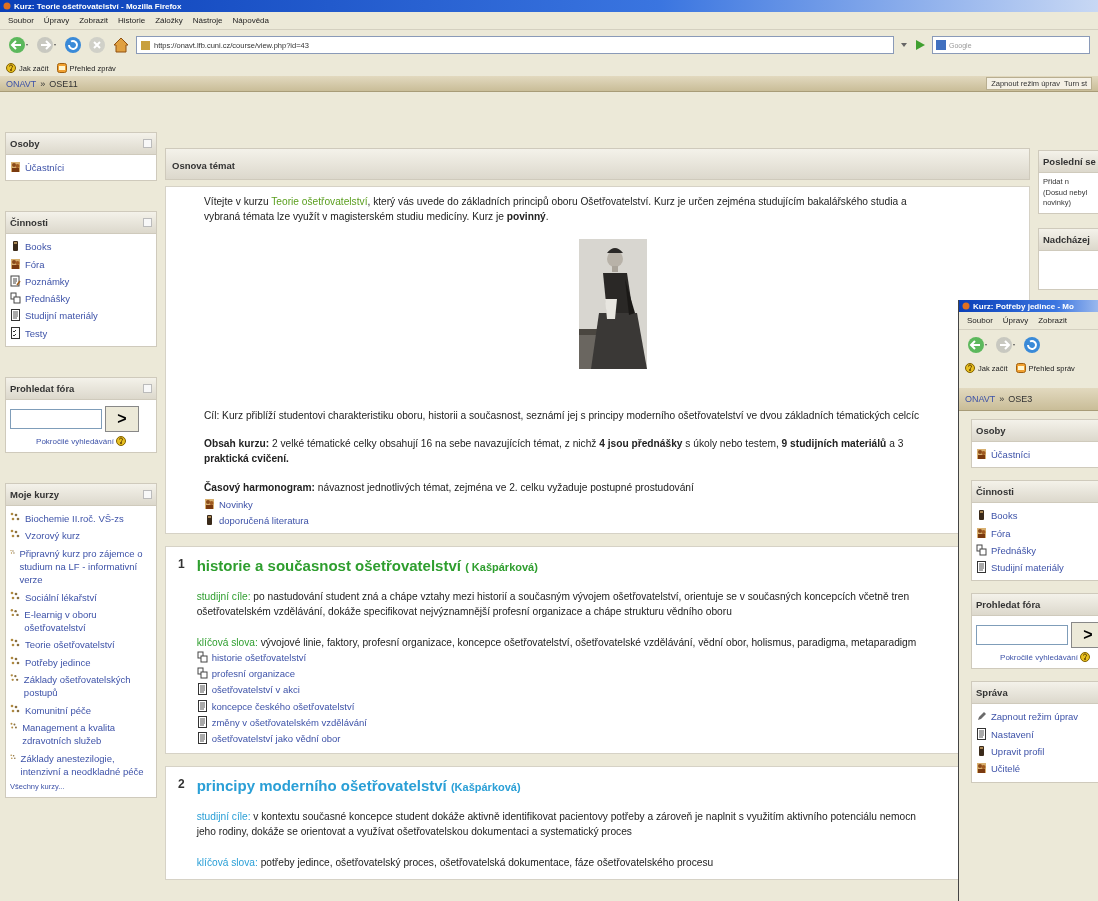 This screenshot has width=1098, height=901. I want to click on summary-text: Obsah kurzu: 2 velké tématické celky obsahují 16 na sebe navazujících témat, z nichž 4 jsou přednášky s úkoly nebo testem, 9 studijních materiálů a 3, so click(554, 444).